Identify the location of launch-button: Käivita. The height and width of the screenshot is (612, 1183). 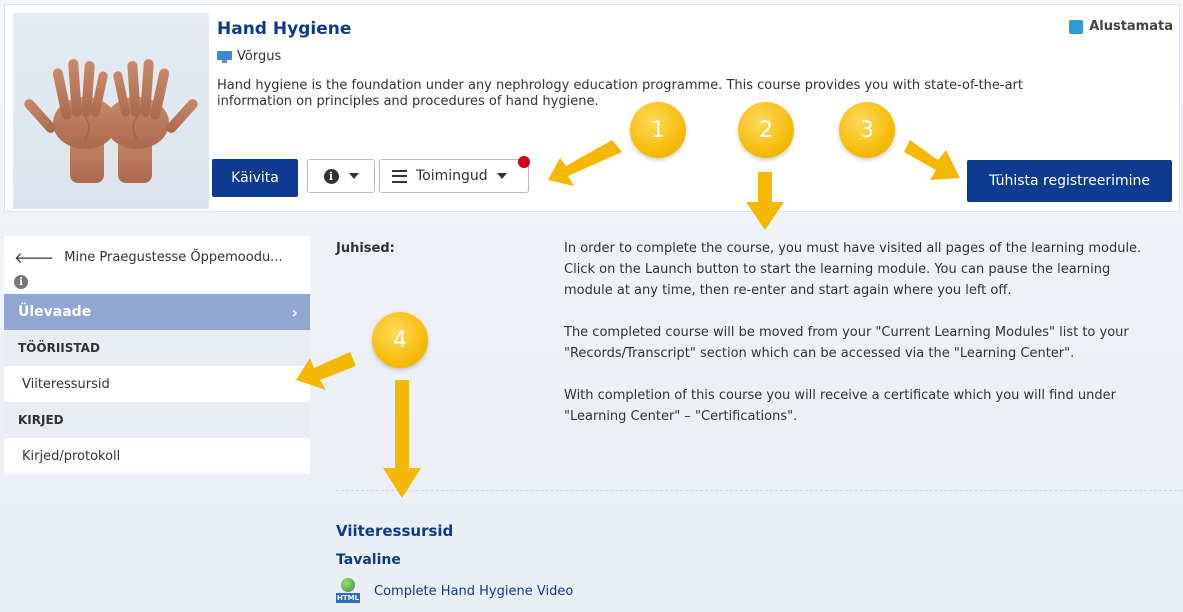
(255, 178).